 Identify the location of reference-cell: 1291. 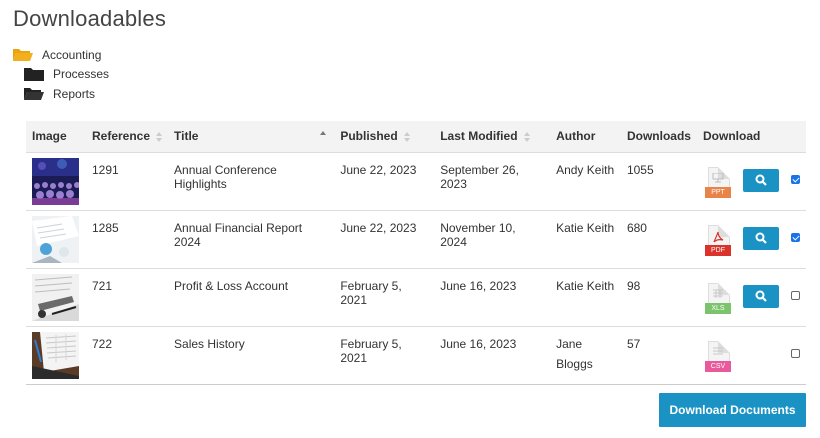
(127, 180).